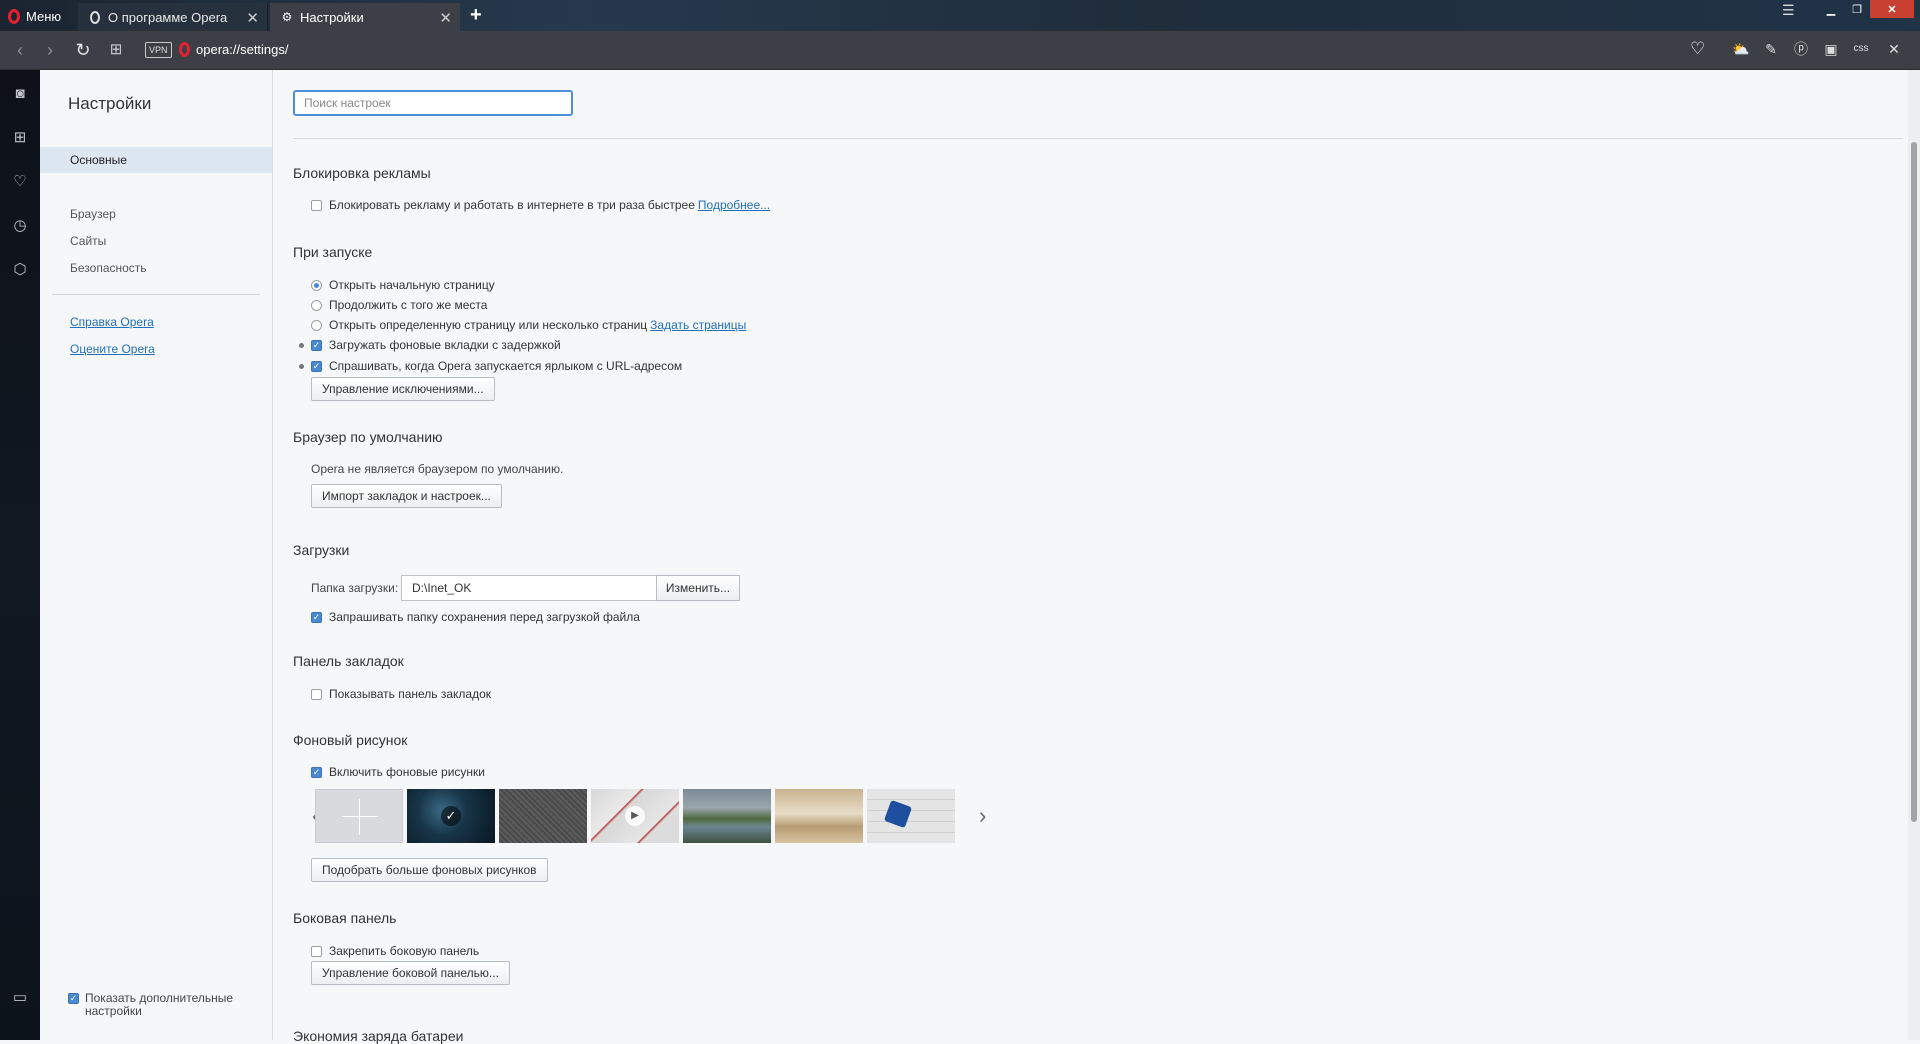  I want to click on nav-item-sites: Сайты, so click(156, 241).